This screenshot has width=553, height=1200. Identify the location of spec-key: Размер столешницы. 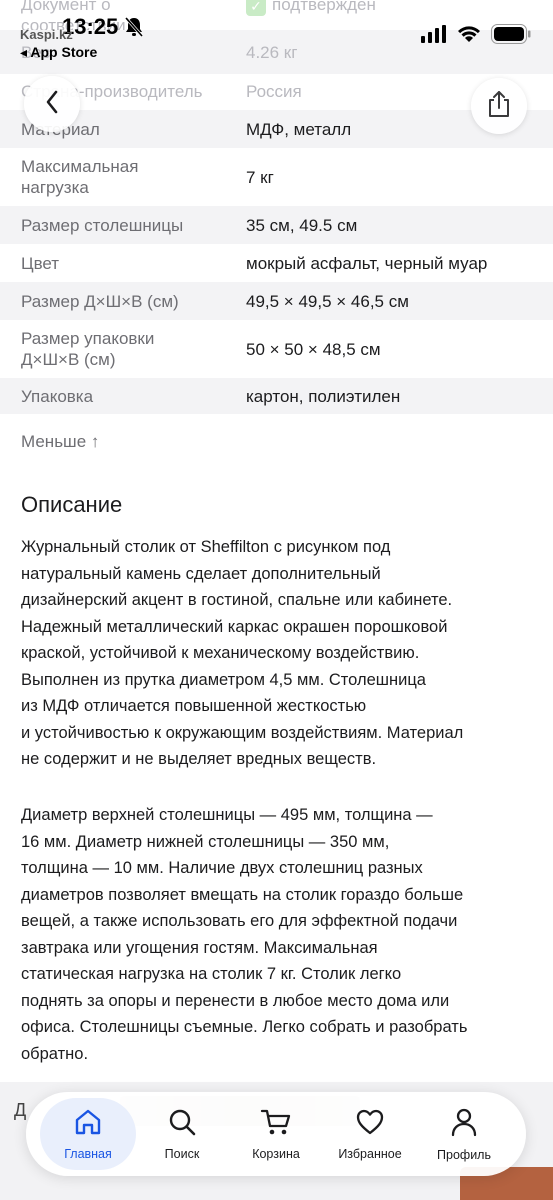
(102, 225).